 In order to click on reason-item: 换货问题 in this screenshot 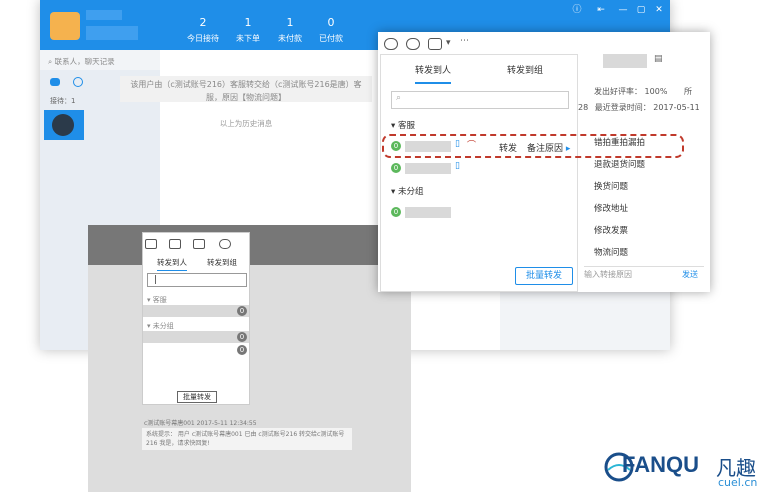, I will do `click(642, 187)`.